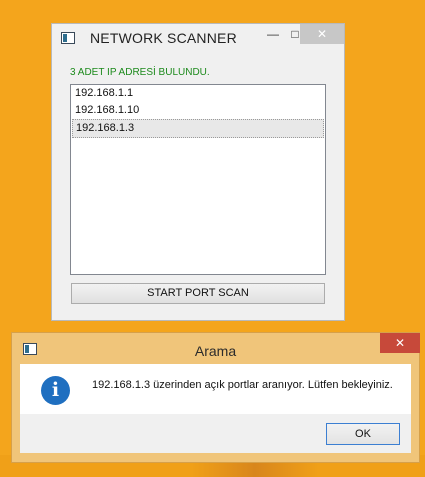 The image size is (425, 477). I want to click on app-icon, so click(68, 38).